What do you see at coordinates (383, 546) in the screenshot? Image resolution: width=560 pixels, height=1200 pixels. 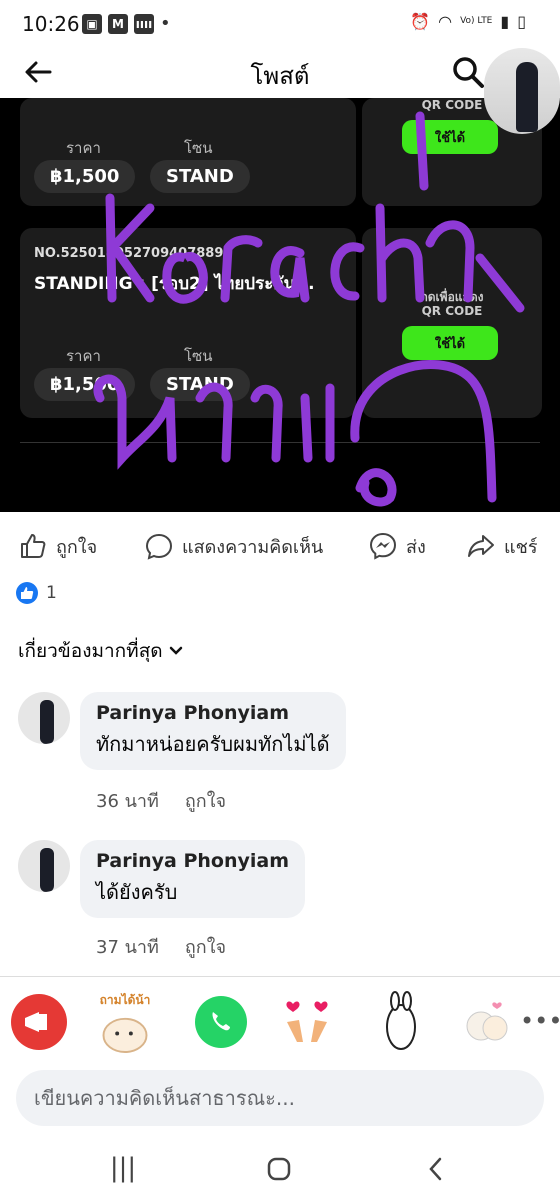 I see `messenger-icon` at bounding box center [383, 546].